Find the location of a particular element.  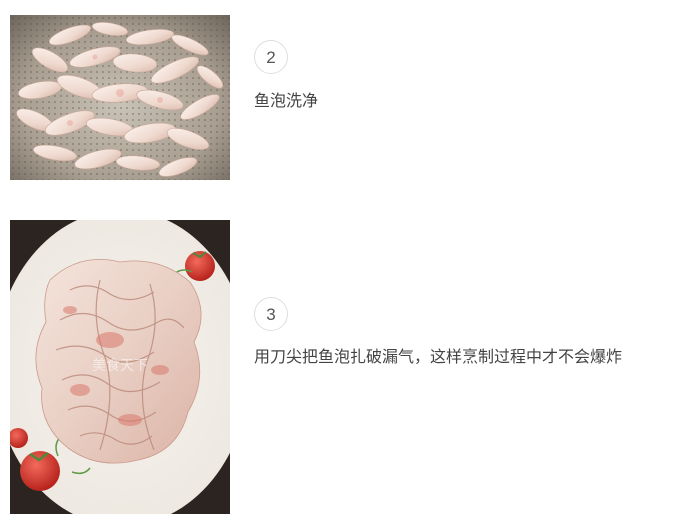

step-3-text: 3 用刀尖把鱼泡扎破漏气，这样烹制过程中才不会爆炸 is located at coordinates (454, 334).